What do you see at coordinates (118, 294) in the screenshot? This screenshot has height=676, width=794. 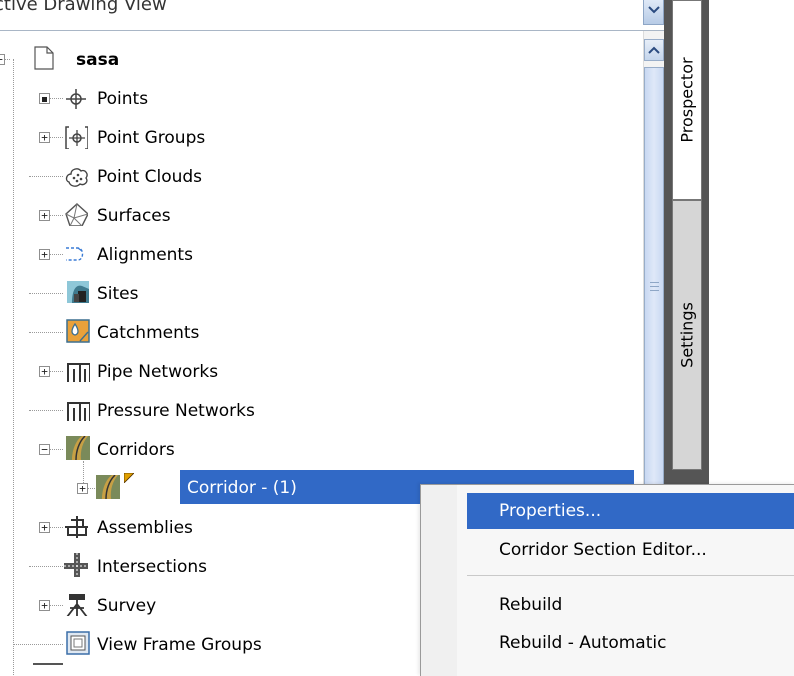 I see `tree-item-label: Sites` at bounding box center [118, 294].